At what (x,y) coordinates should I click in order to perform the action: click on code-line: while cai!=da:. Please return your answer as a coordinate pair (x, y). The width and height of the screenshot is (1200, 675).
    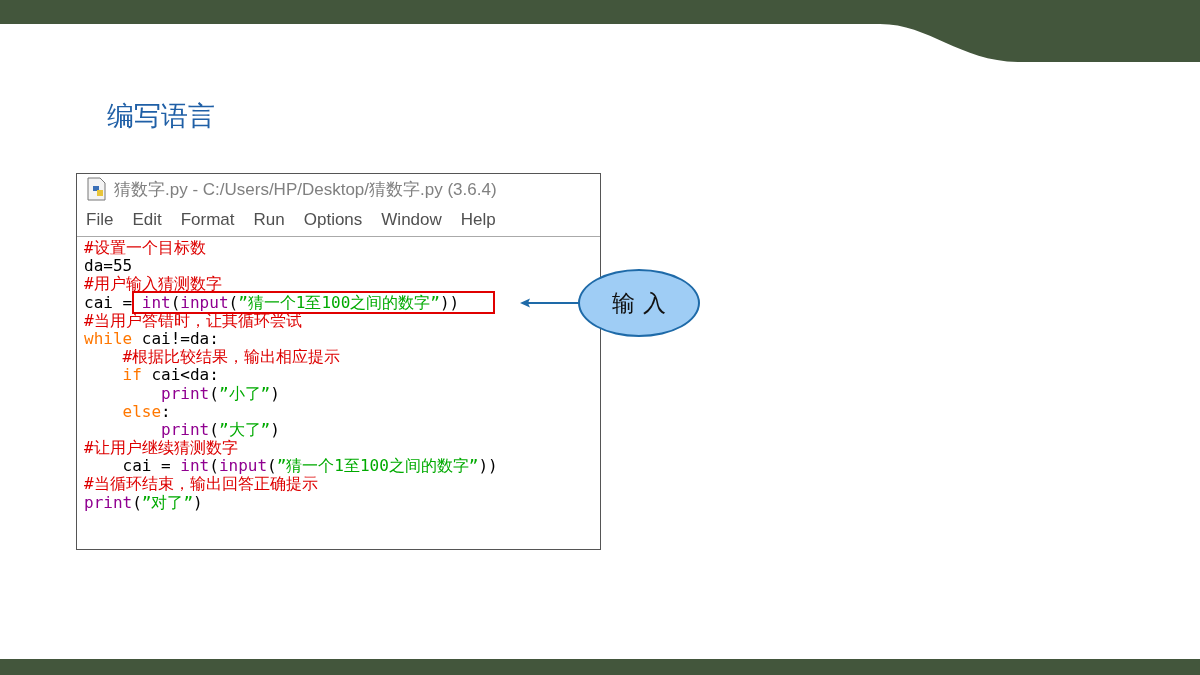
    Looking at the image, I should click on (151, 339).